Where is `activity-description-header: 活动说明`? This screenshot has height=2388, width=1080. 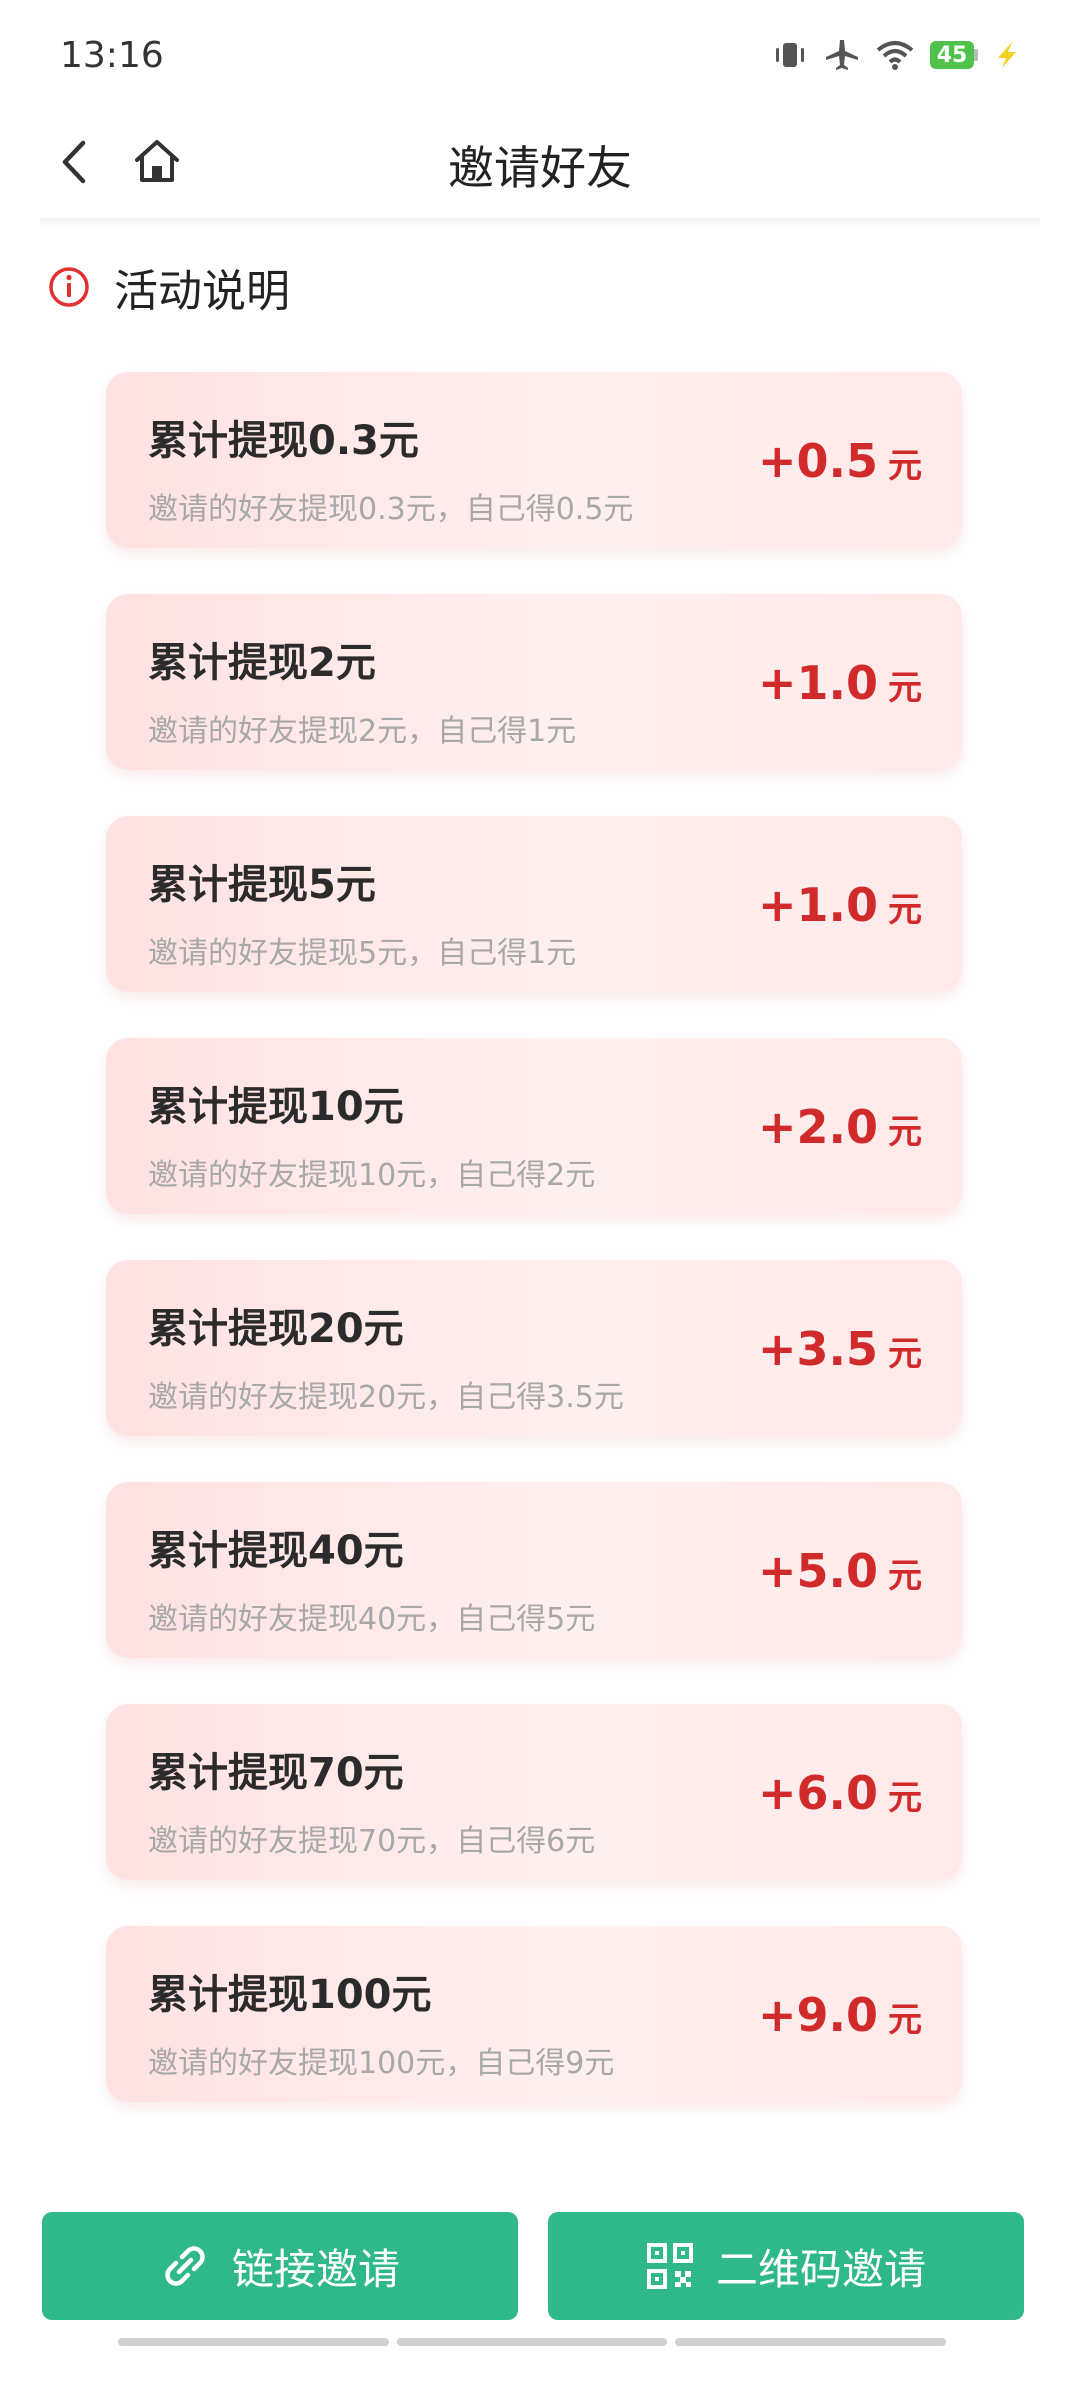 activity-description-header: 活动说明 is located at coordinates (169, 287).